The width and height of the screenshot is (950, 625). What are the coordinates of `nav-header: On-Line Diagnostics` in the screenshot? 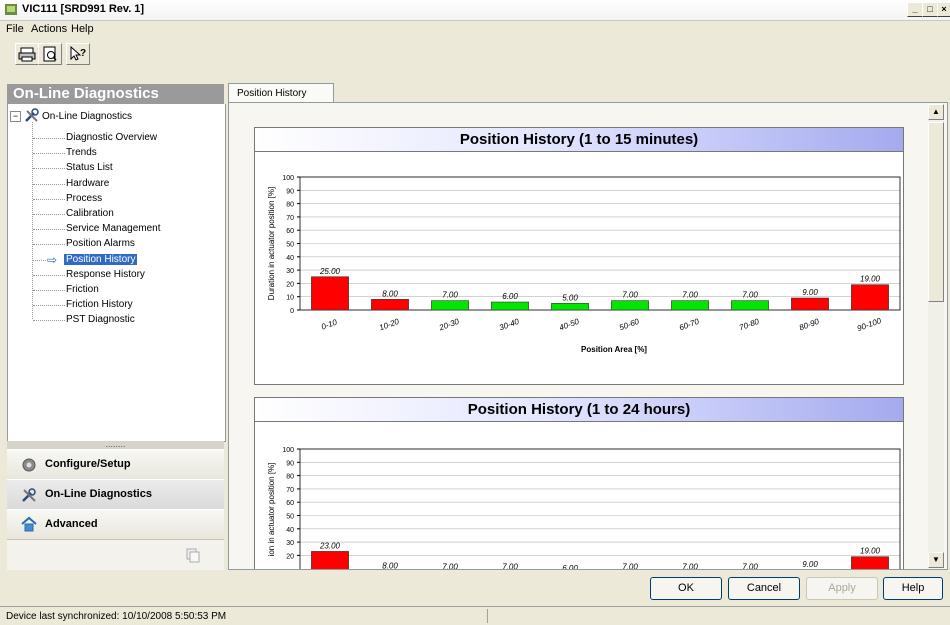 It's located at (115, 94).